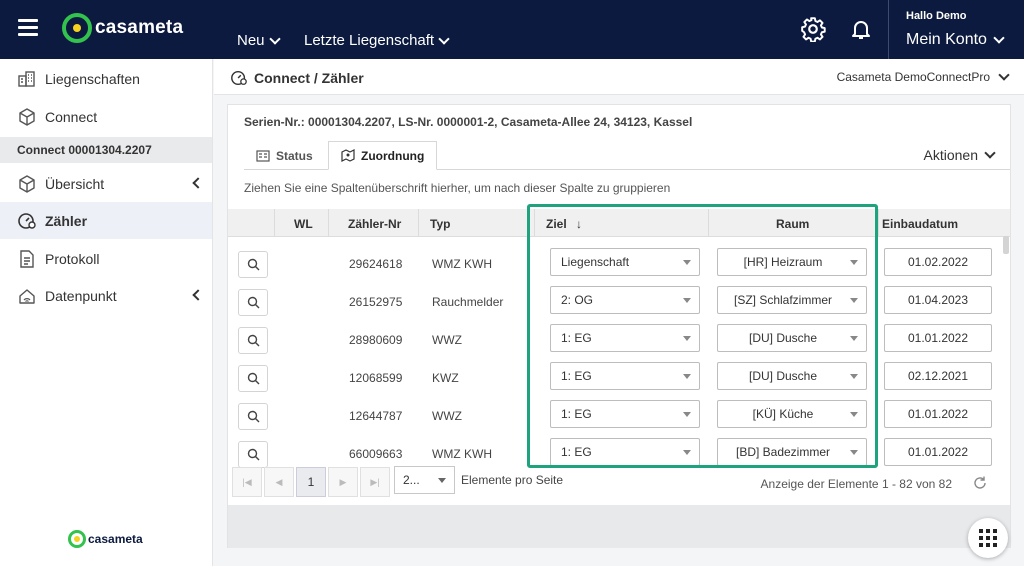  Describe the element at coordinates (442, 480) in the screenshot. I see `dropdown-arrow-icon` at that location.